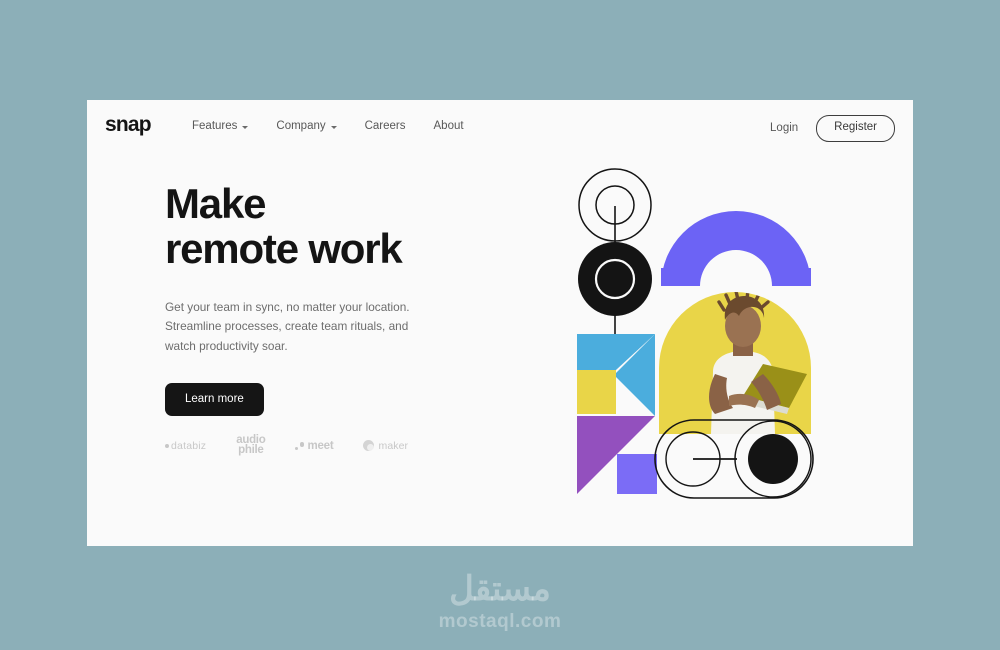  What do you see at coordinates (500, 621) in the screenshot?
I see `watermark-latin-text: mostaql.com` at bounding box center [500, 621].